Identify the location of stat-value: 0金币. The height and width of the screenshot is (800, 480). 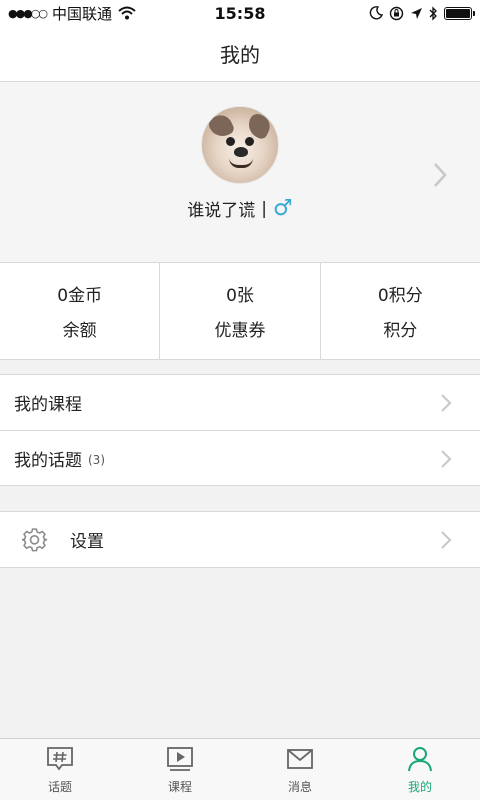
(80, 296).